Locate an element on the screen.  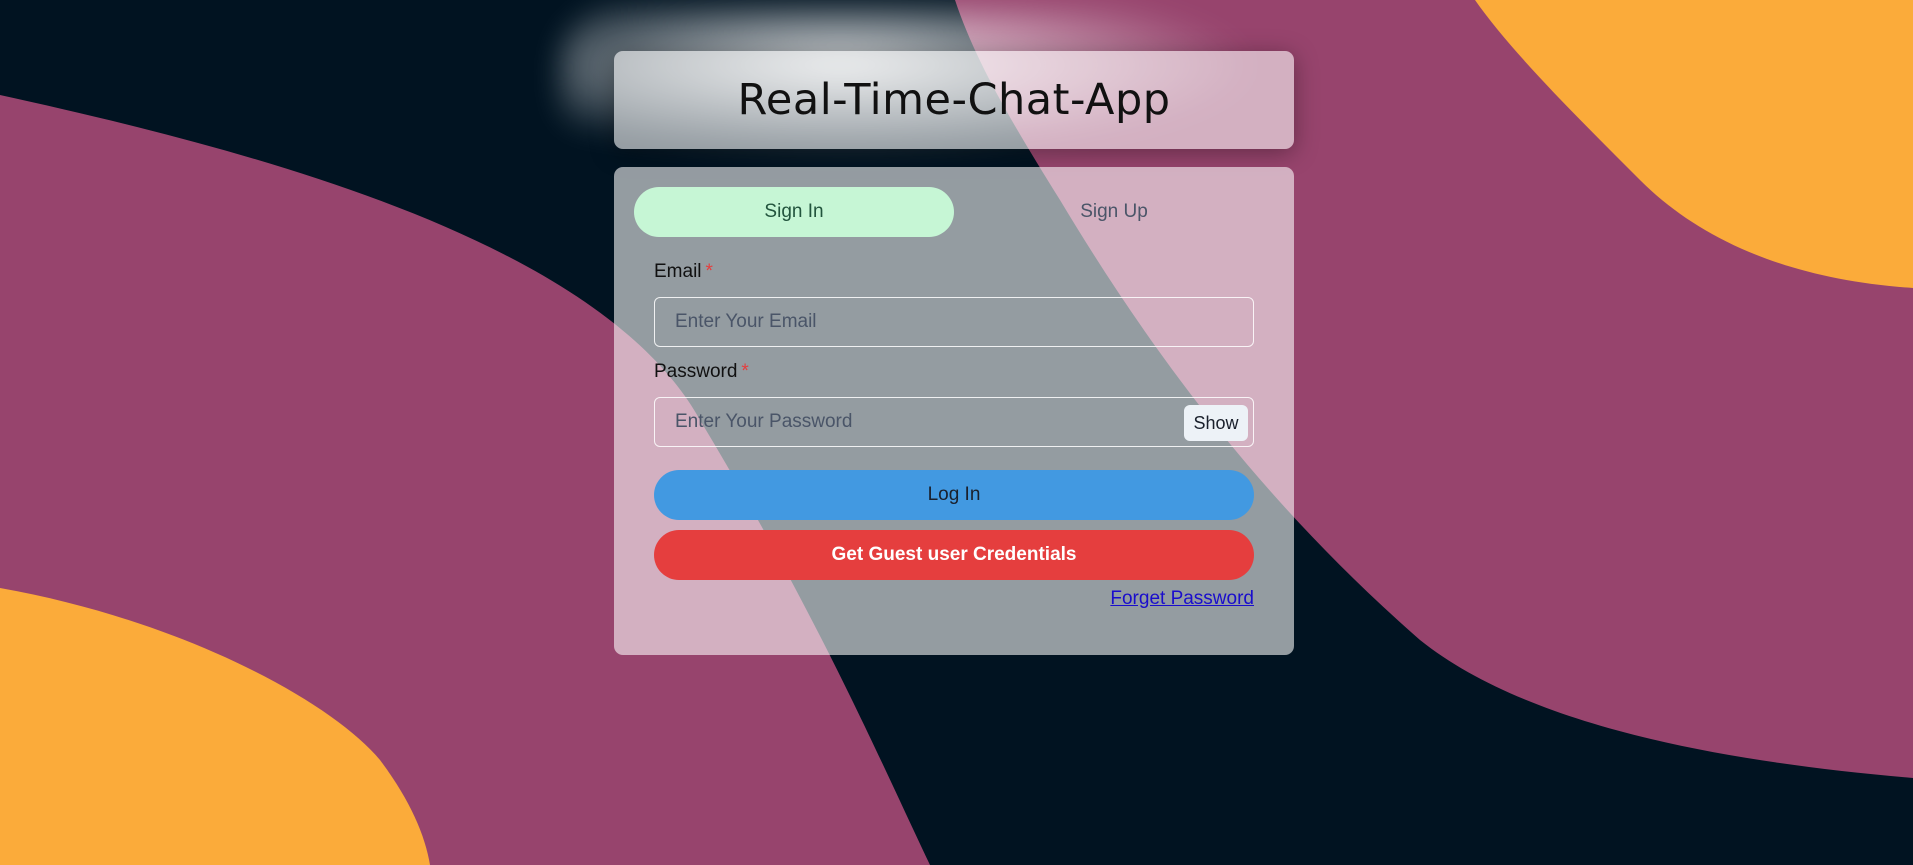
auth-tabs: Sign In Sign Up is located at coordinates (954, 212).